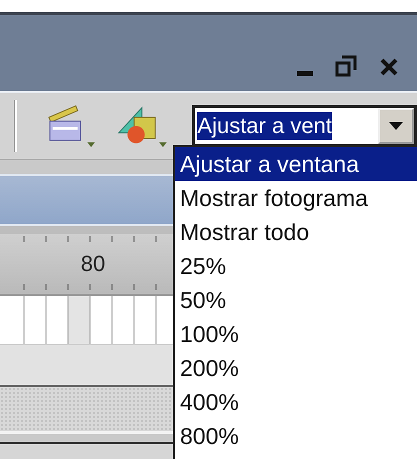 Image resolution: width=417 pixels, height=459 pixels. Describe the element at coordinates (93, 264) in the screenshot. I see `ruler-label: 80` at that location.